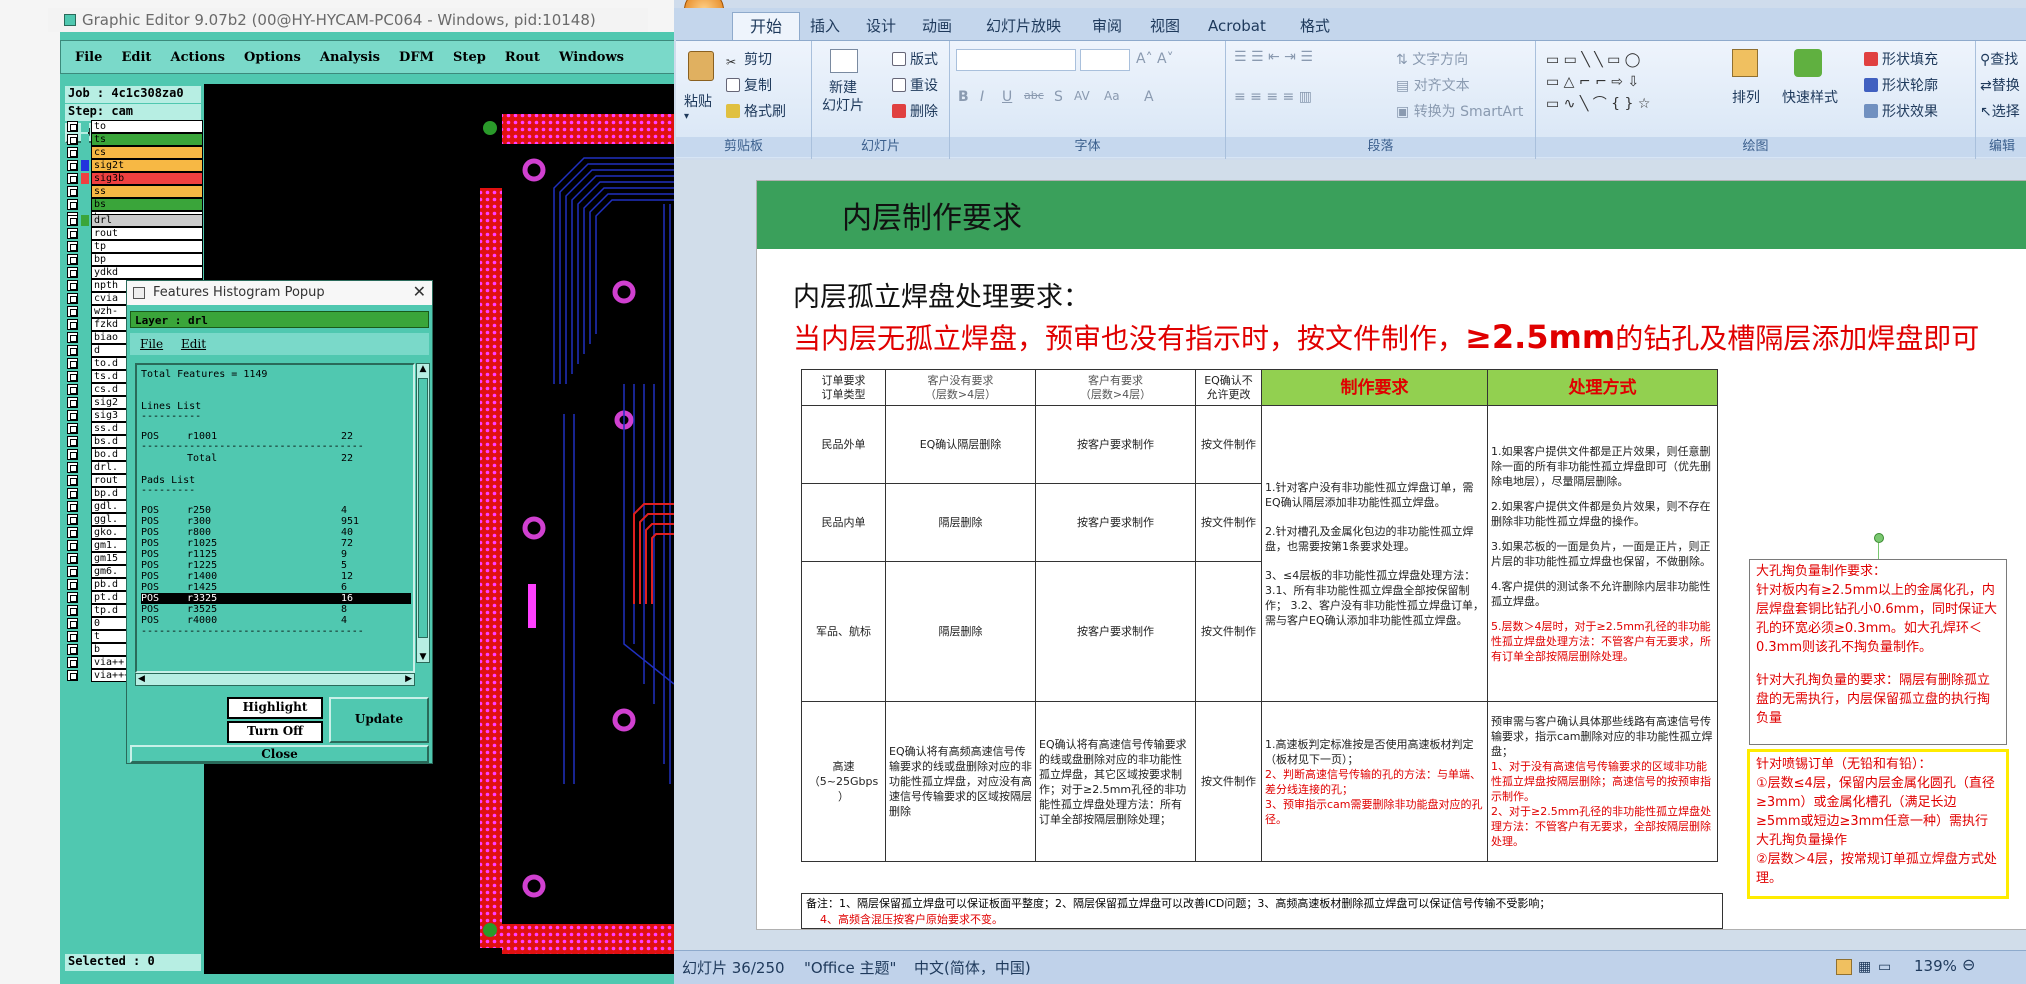  I want to click on zoom-out-icon: ⊖, so click(1968, 964).